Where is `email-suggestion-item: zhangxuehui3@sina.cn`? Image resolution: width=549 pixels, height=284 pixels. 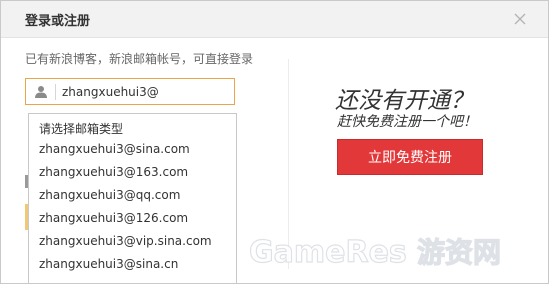
email-suggestion-item: zhangxuehui3@sina.cn is located at coordinates (108, 264).